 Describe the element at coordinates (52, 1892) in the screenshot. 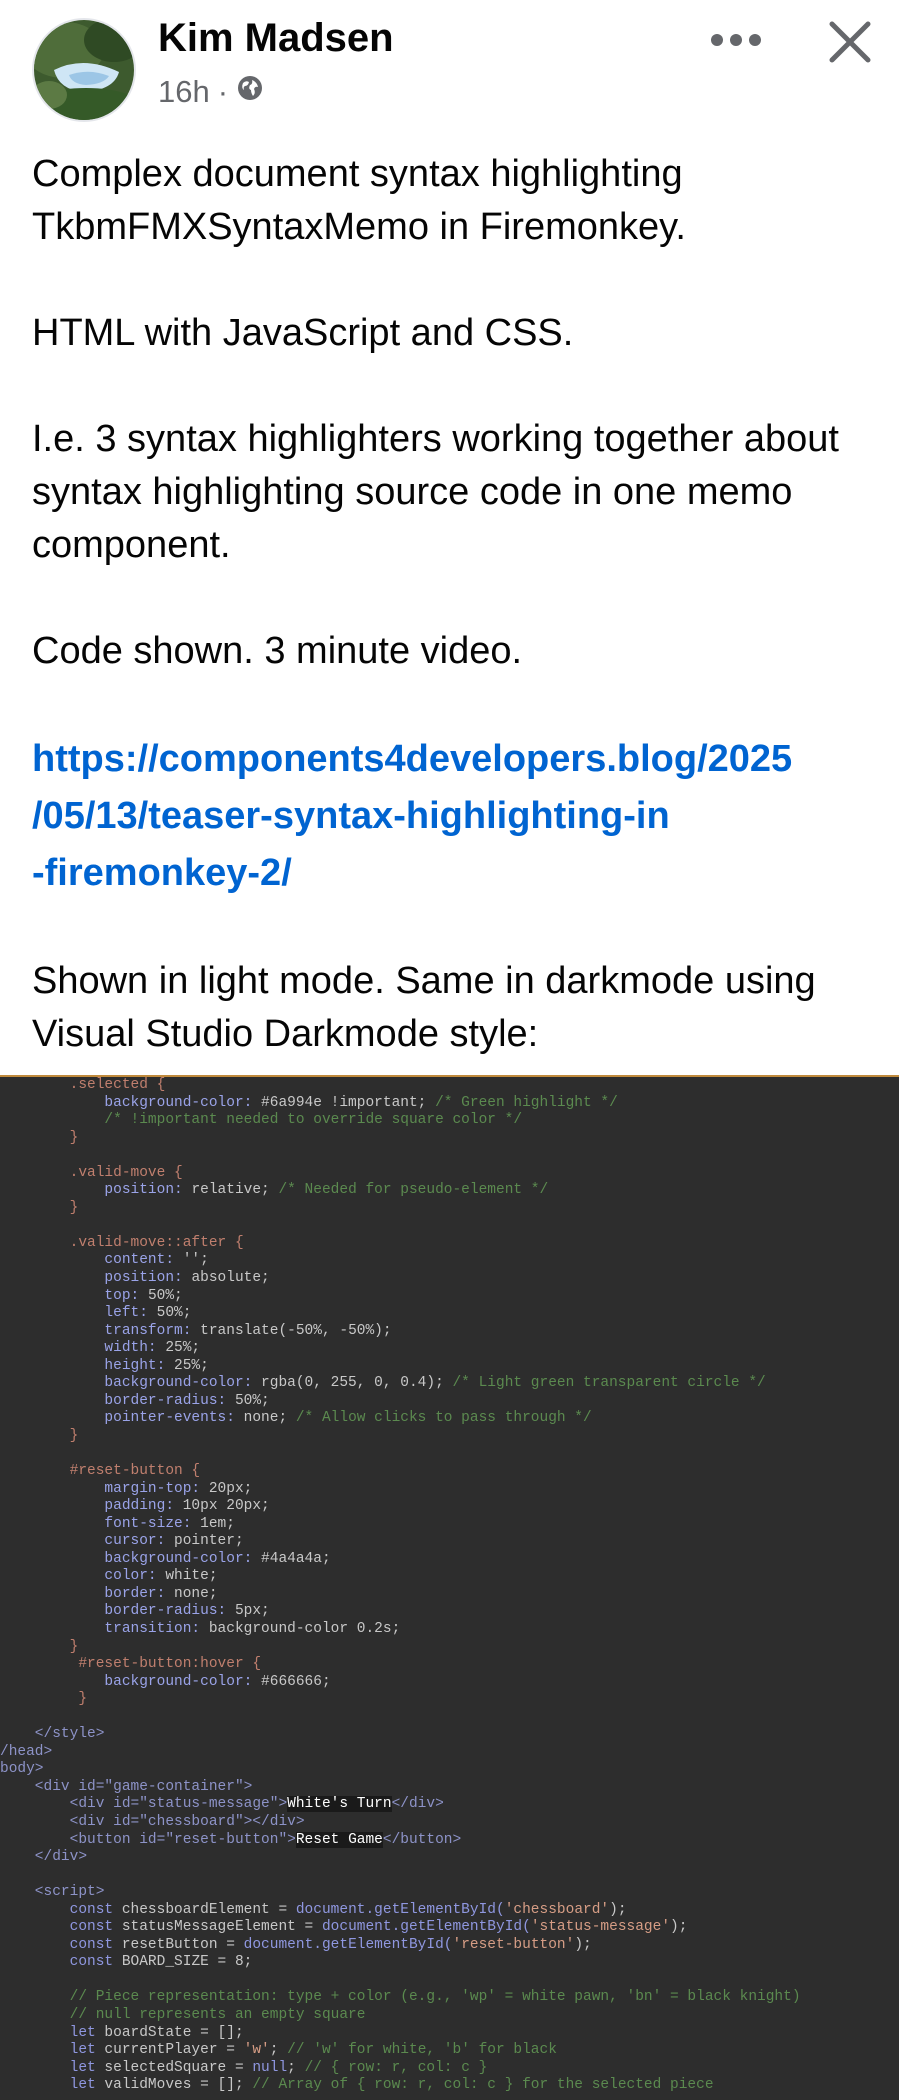

I see `code-token: <script>` at that location.